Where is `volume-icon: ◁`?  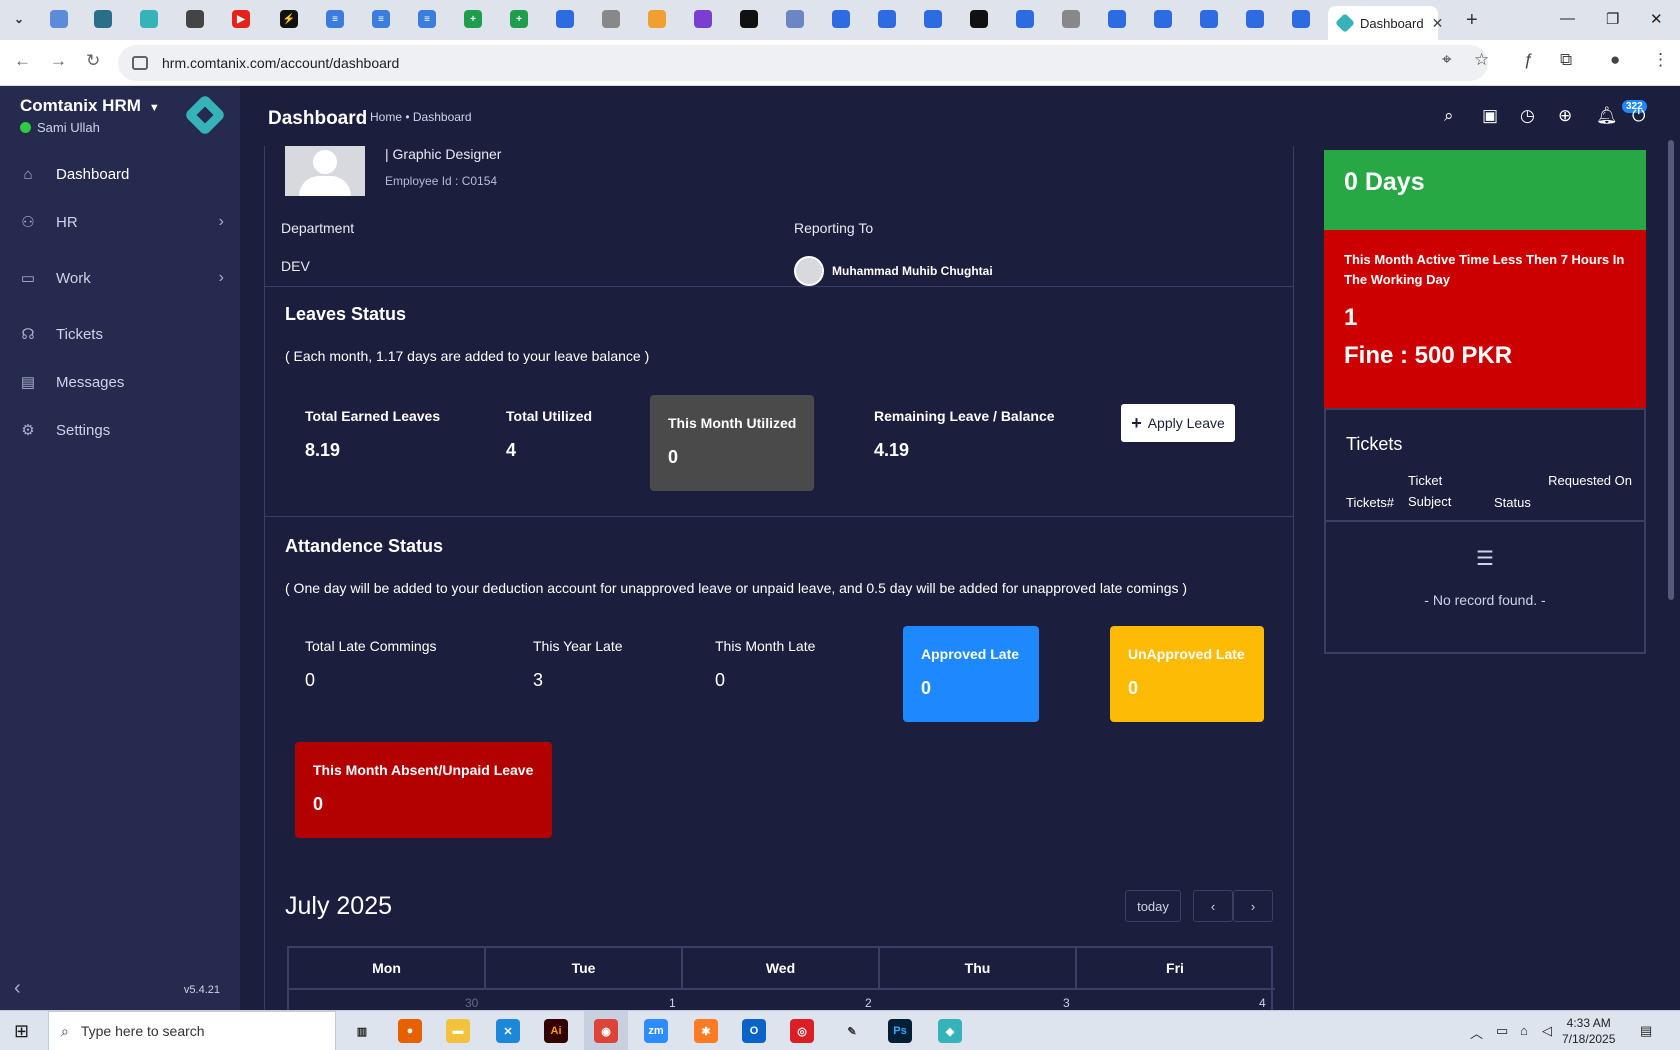 volume-icon: ◁ is located at coordinates (1547, 1031).